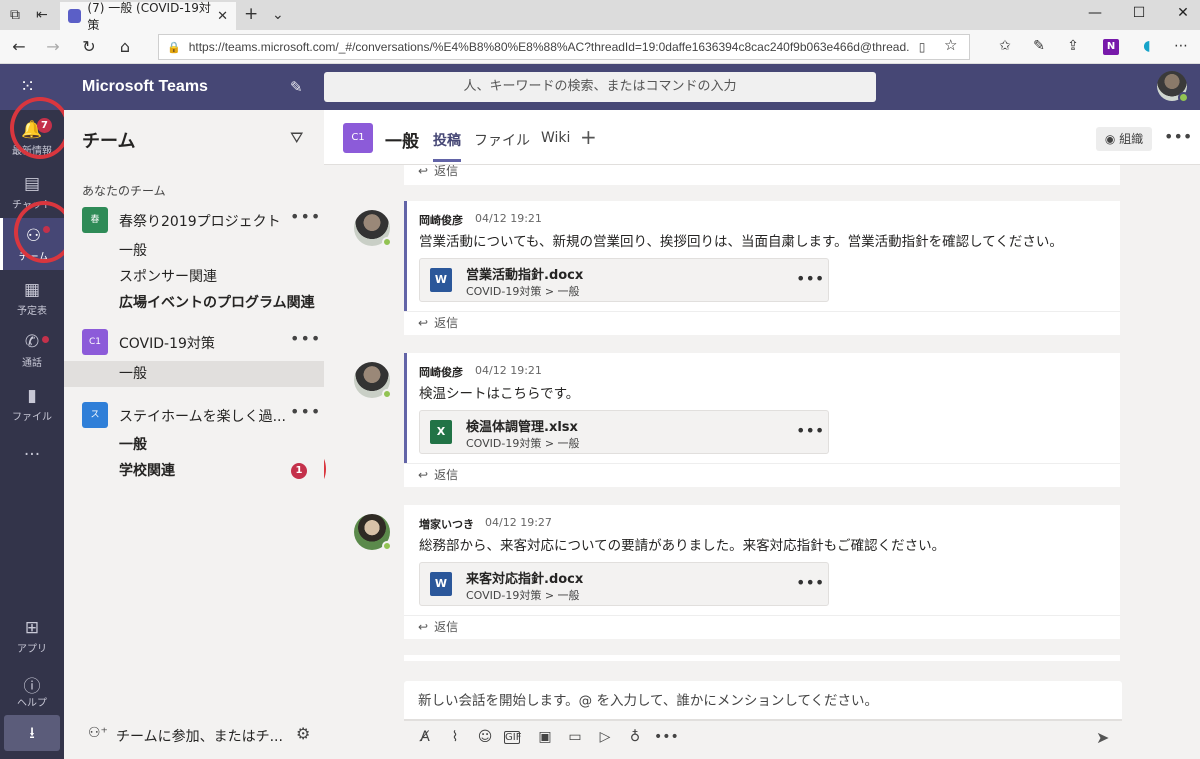  What do you see at coordinates (545, 737) in the screenshot?
I see `sticker-icon: ▣` at bounding box center [545, 737].